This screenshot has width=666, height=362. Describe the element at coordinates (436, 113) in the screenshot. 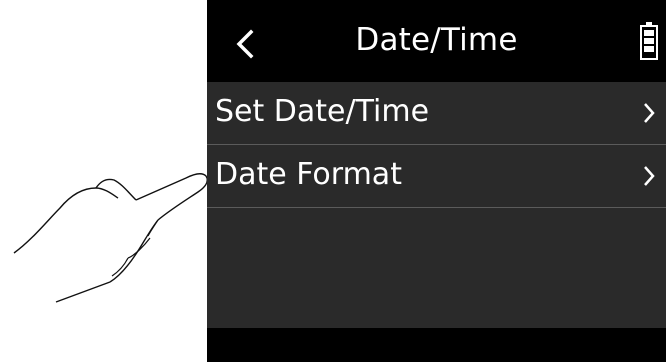

I see `menu-item-set-date-time: Set Date/Time` at that location.